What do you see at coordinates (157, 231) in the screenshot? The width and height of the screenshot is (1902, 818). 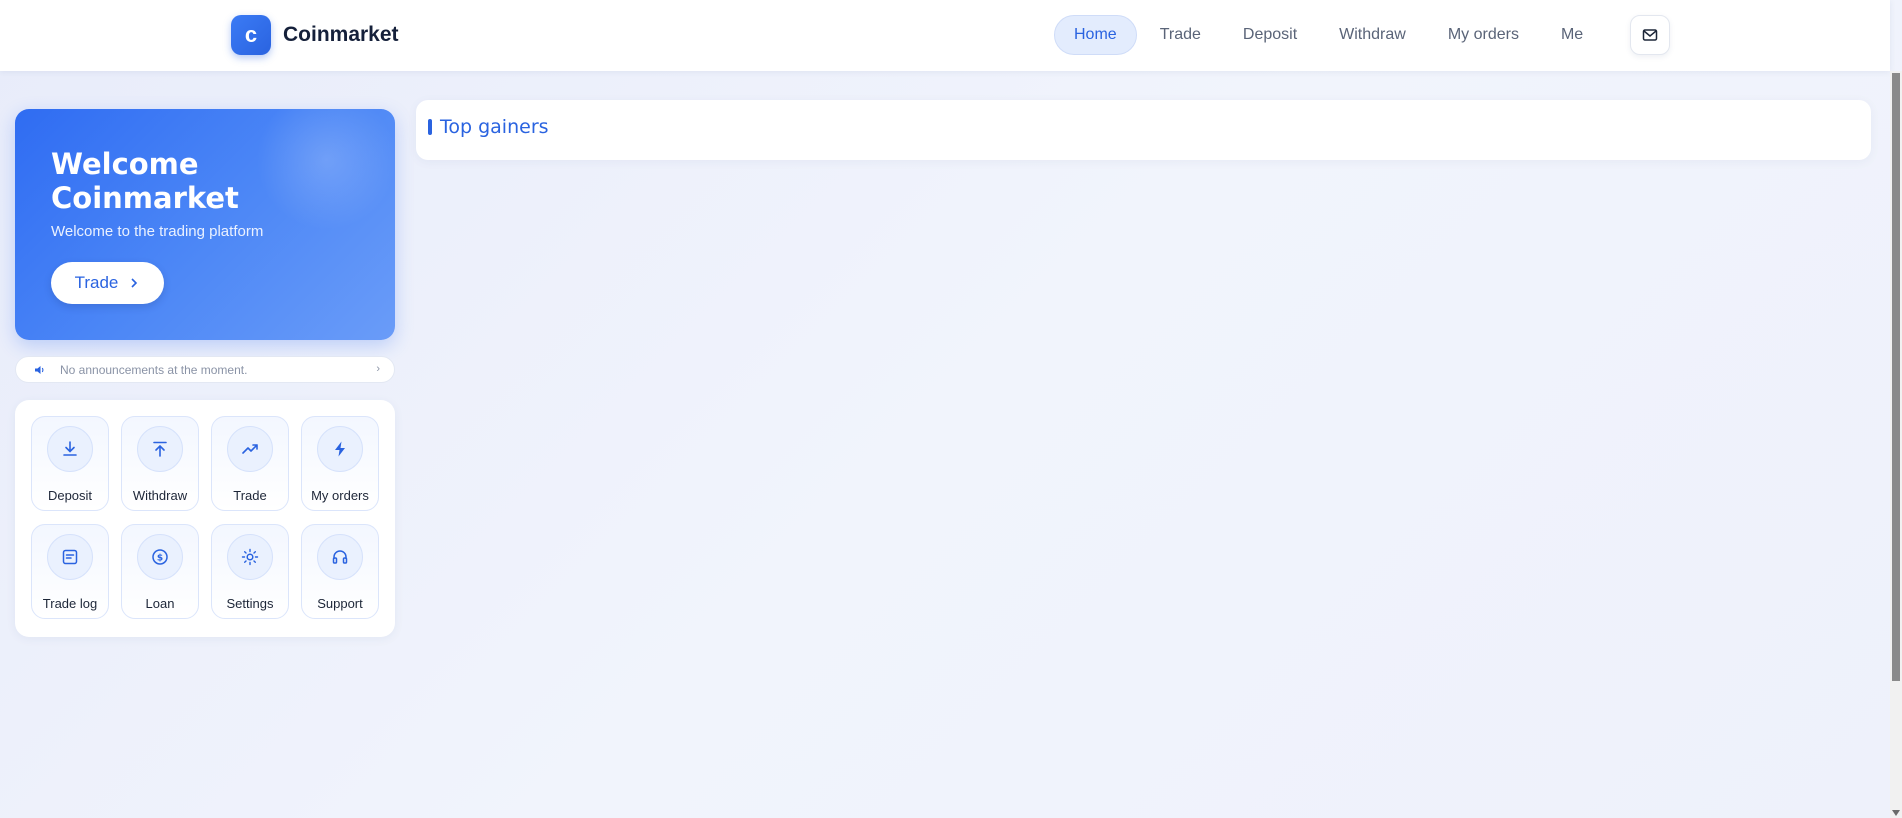 I see `welcome-subtitle: Welcome to the trading platform` at bounding box center [157, 231].